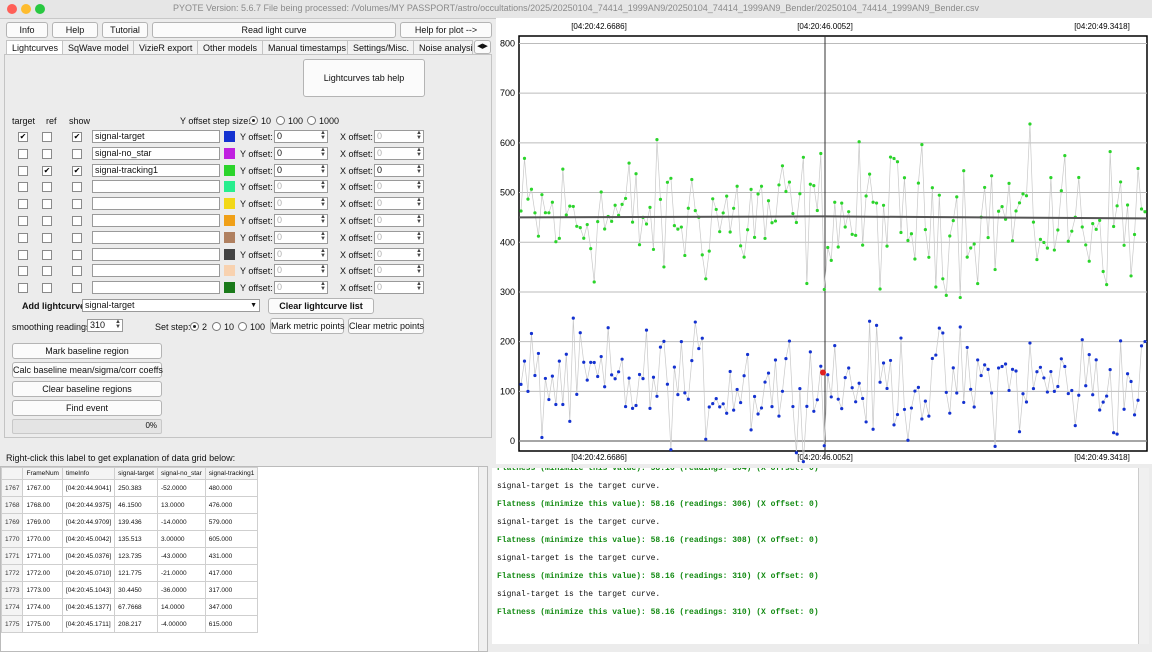 The width and height of the screenshot is (1152, 652). Describe the element at coordinates (12, 590) in the screenshot. I see `row-number: 1773` at that location.